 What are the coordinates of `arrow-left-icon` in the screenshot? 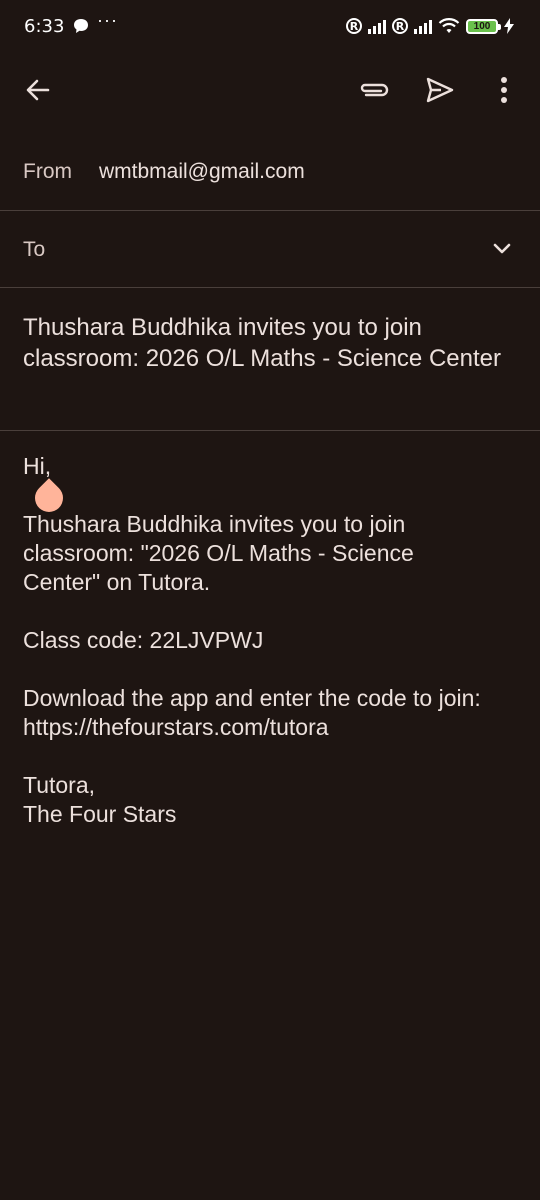 It's located at (38, 90).